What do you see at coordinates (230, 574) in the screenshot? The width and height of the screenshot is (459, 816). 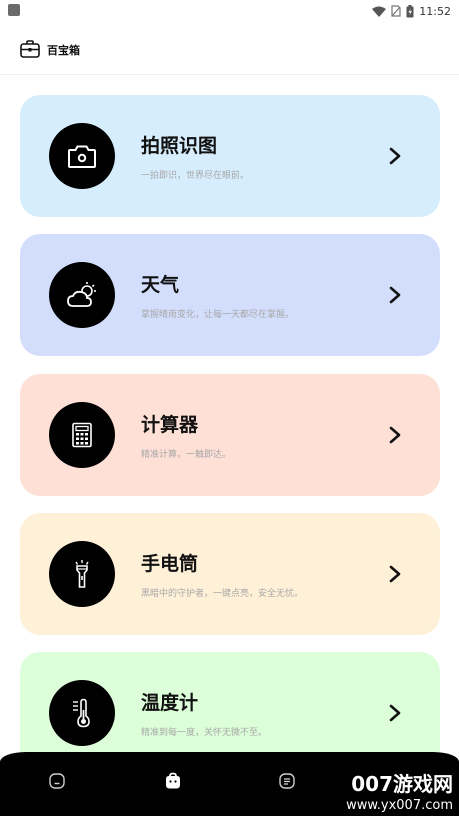 I see `card-flashlight: 手电筒 黑暗中的守护者，一键点亮，安全无忧。` at bounding box center [230, 574].